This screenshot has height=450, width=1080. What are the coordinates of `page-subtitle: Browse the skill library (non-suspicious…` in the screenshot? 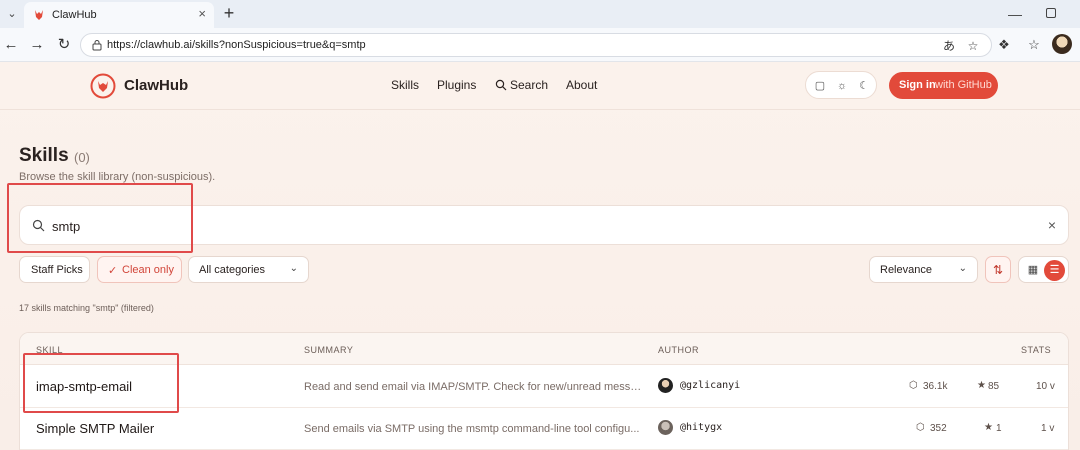 It's located at (117, 177).